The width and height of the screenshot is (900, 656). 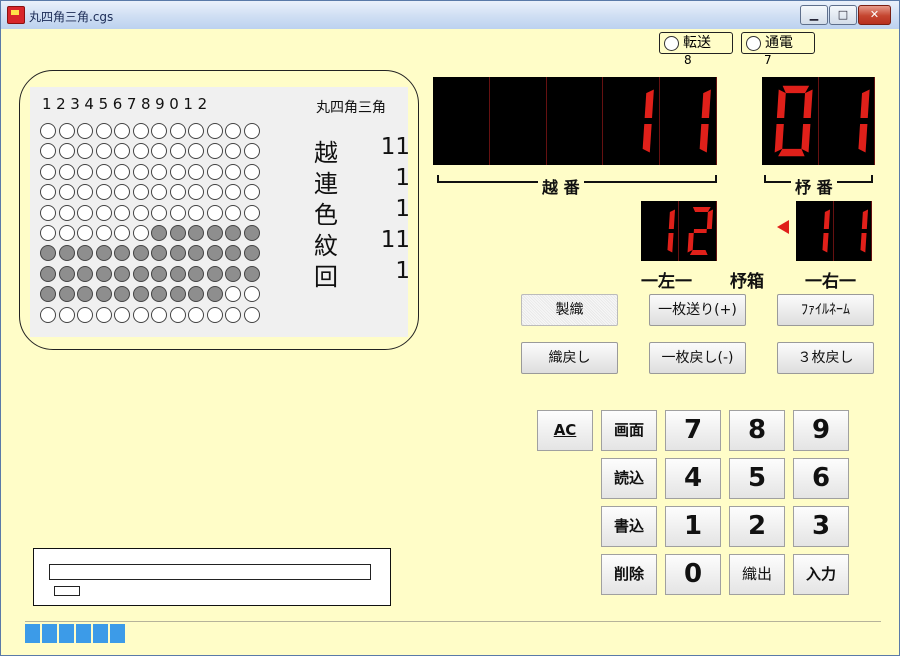 I want to click on read-button: 読込, so click(x=629, y=478).